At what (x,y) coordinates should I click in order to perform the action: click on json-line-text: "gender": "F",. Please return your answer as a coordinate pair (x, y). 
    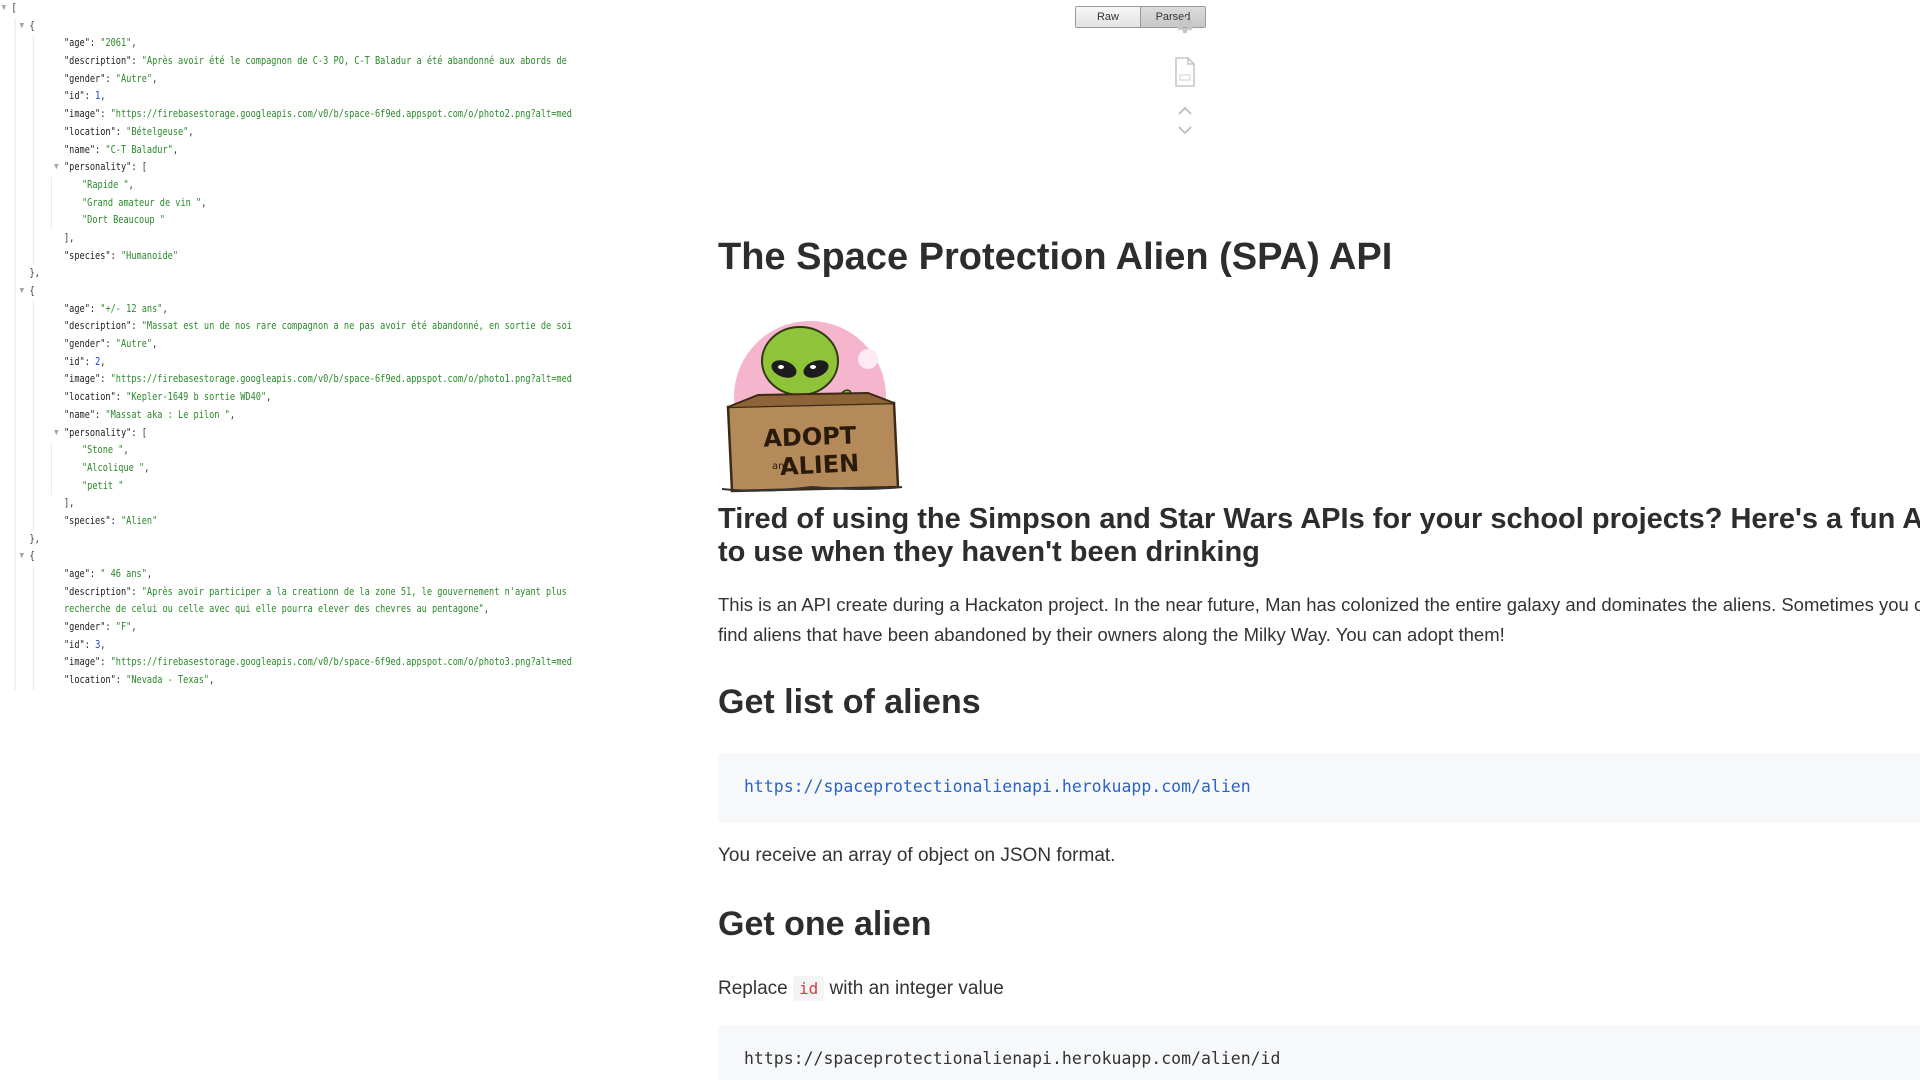
    Looking at the image, I should click on (100, 628).